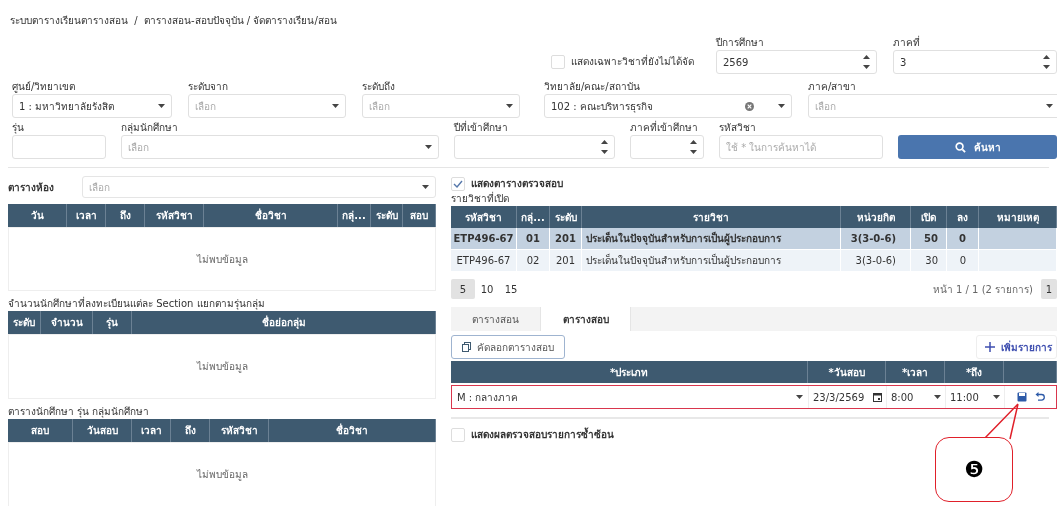 The height and width of the screenshot is (506, 1057). I want to click on page-summary: หน้า 1 / 1 (2 รายการ), so click(982, 289).